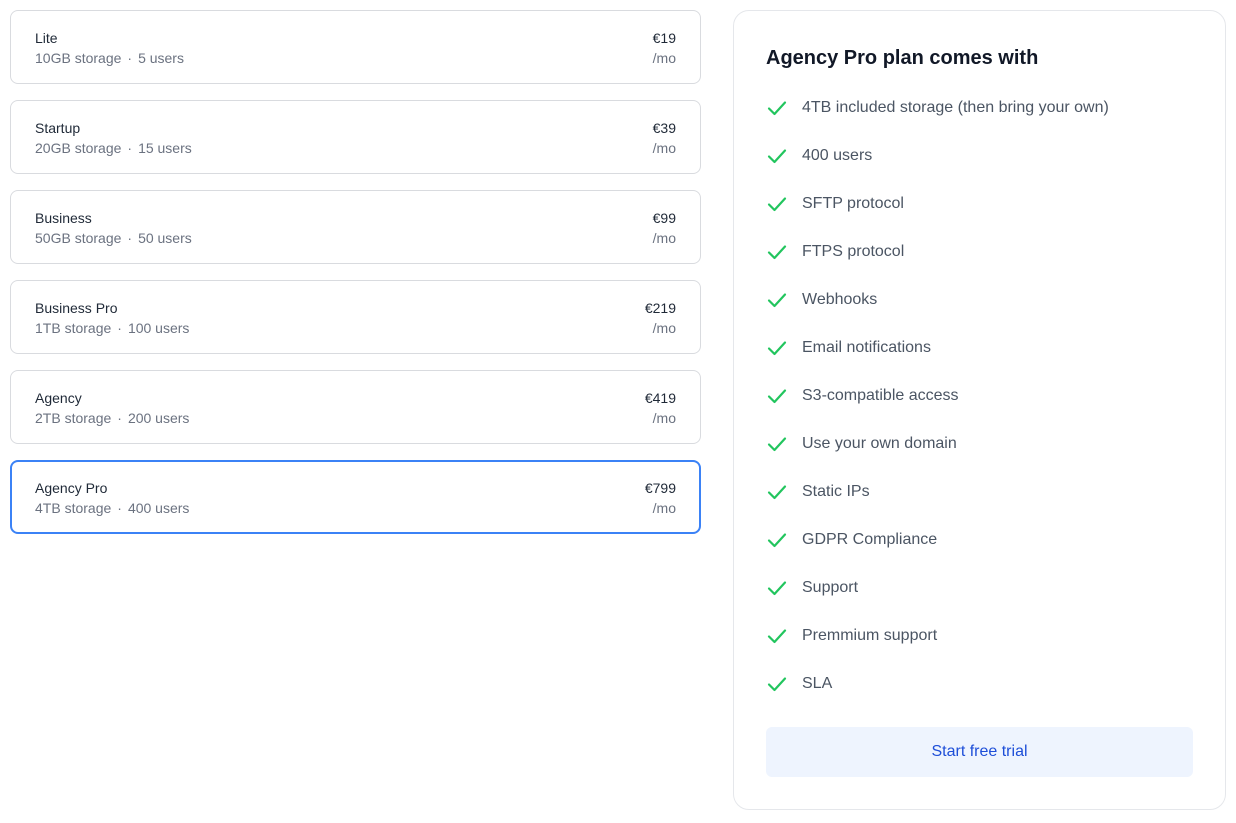  Describe the element at coordinates (664, 38) in the screenshot. I see `plan-price: €19` at that location.